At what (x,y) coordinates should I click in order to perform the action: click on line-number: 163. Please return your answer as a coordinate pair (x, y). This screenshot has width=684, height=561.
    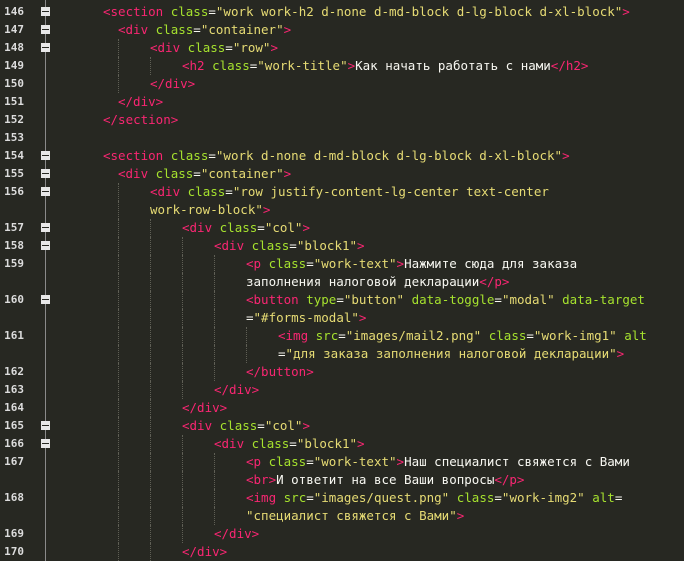
    Looking at the image, I should click on (14, 389).